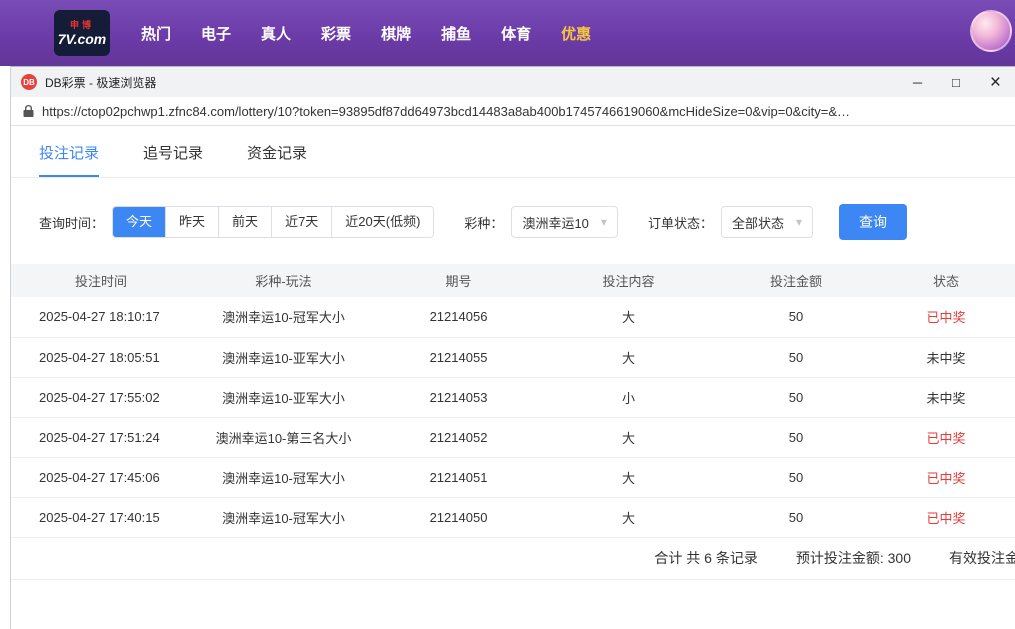 This screenshot has width=1015, height=629. I want to click on window-title: DB彩票 - 极速浏览器, so click(101, 82).